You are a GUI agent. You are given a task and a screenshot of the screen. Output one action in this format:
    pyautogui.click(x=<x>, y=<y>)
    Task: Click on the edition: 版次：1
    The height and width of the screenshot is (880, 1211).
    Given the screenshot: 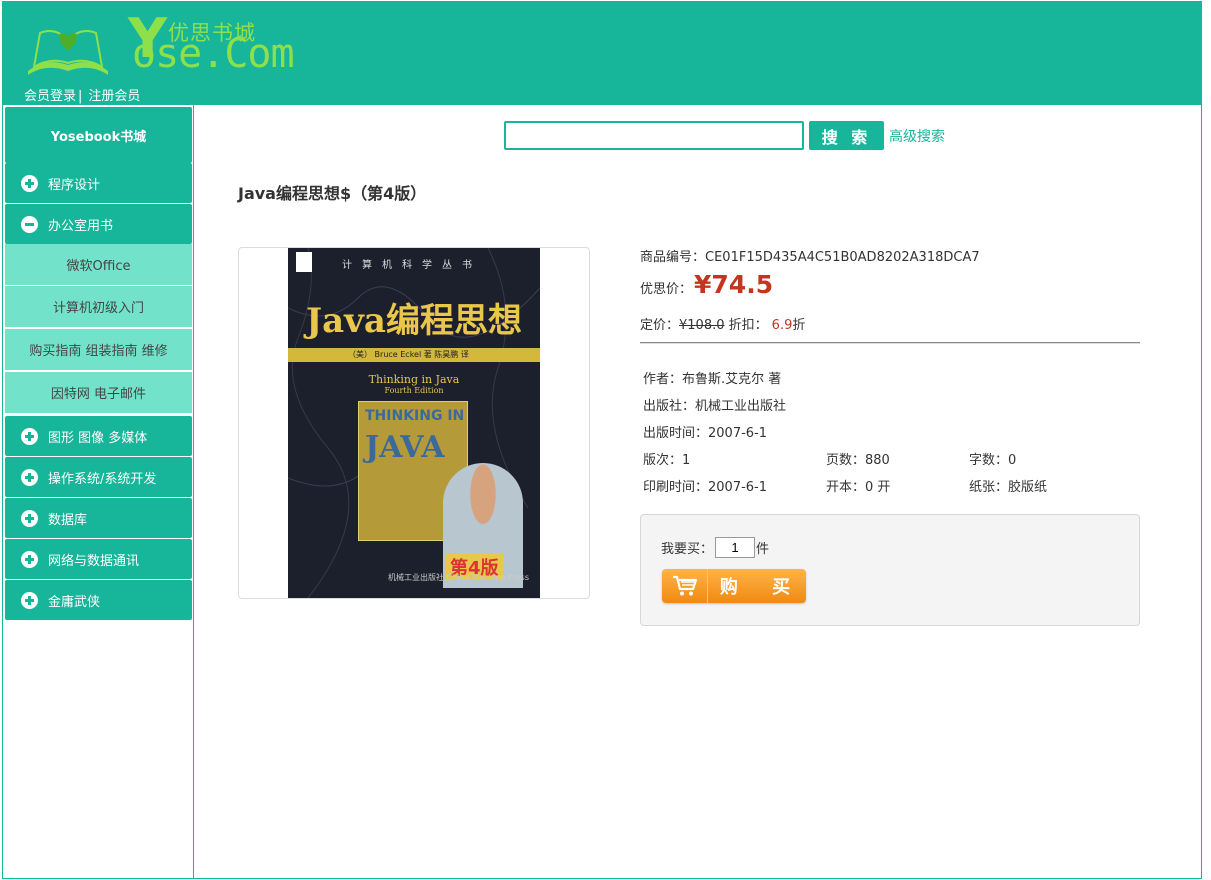 What is the action you would take?
    pyautogui.click(x=667, y=460)
    